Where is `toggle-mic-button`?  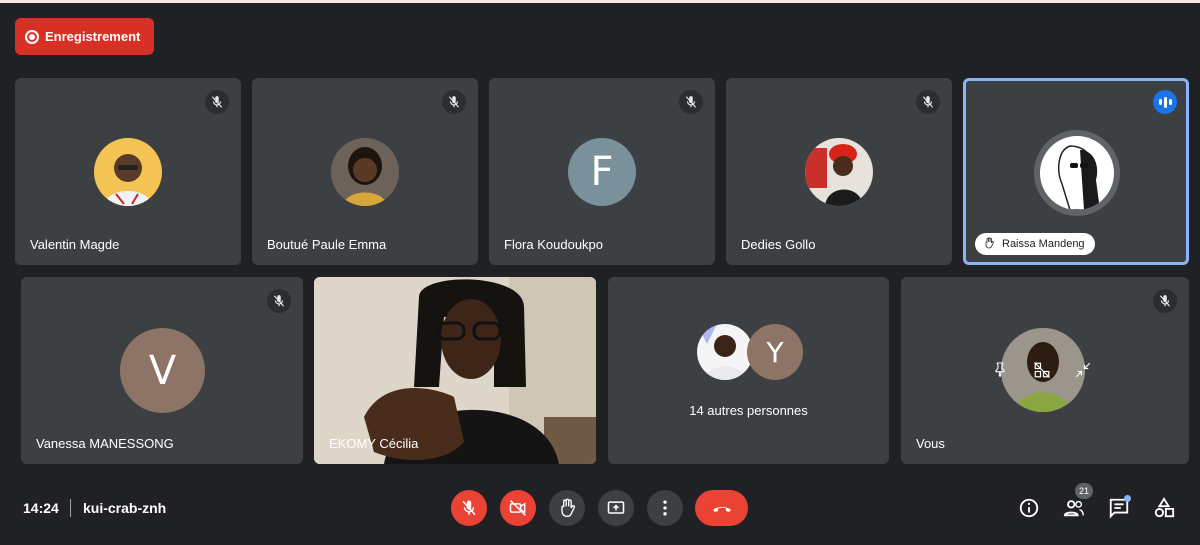 toggle-mic-button is located at coordinates (469, 508).